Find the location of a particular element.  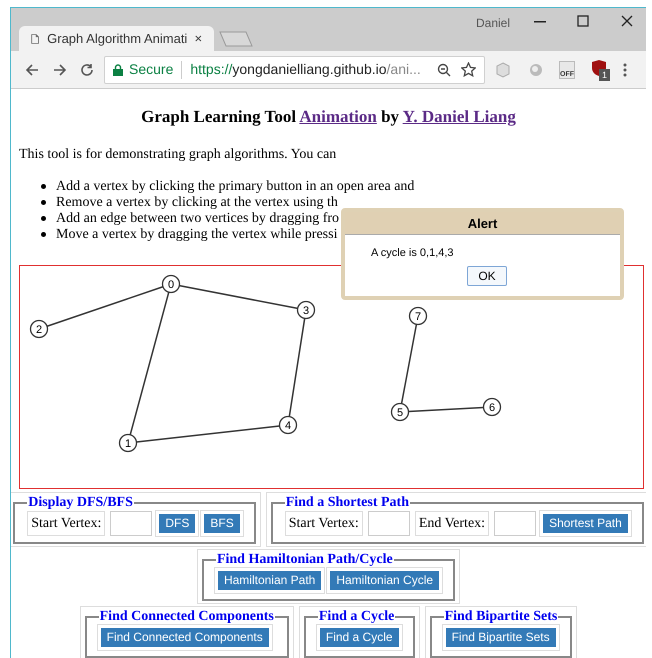

group-legend: Find a Shortest Path is located at coordinates (347, 502).